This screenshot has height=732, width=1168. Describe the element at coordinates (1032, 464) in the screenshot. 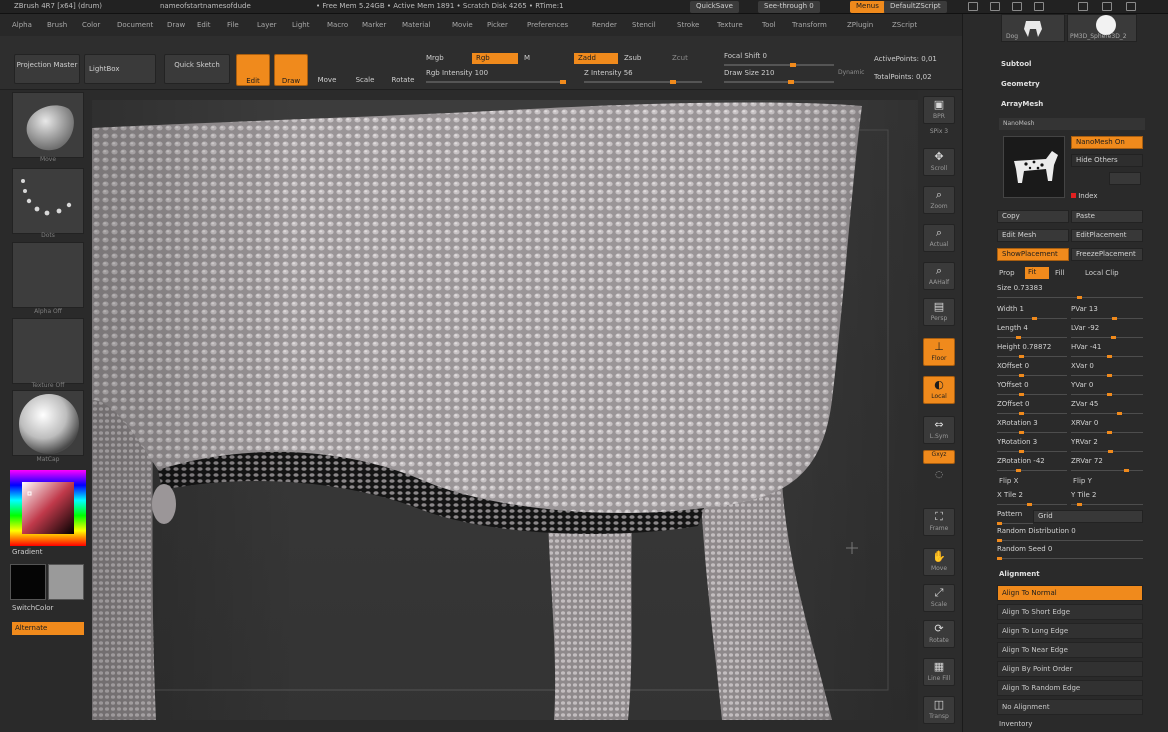

I see `nanomesh-slider-zrotation: ZRotation -42` at that location.